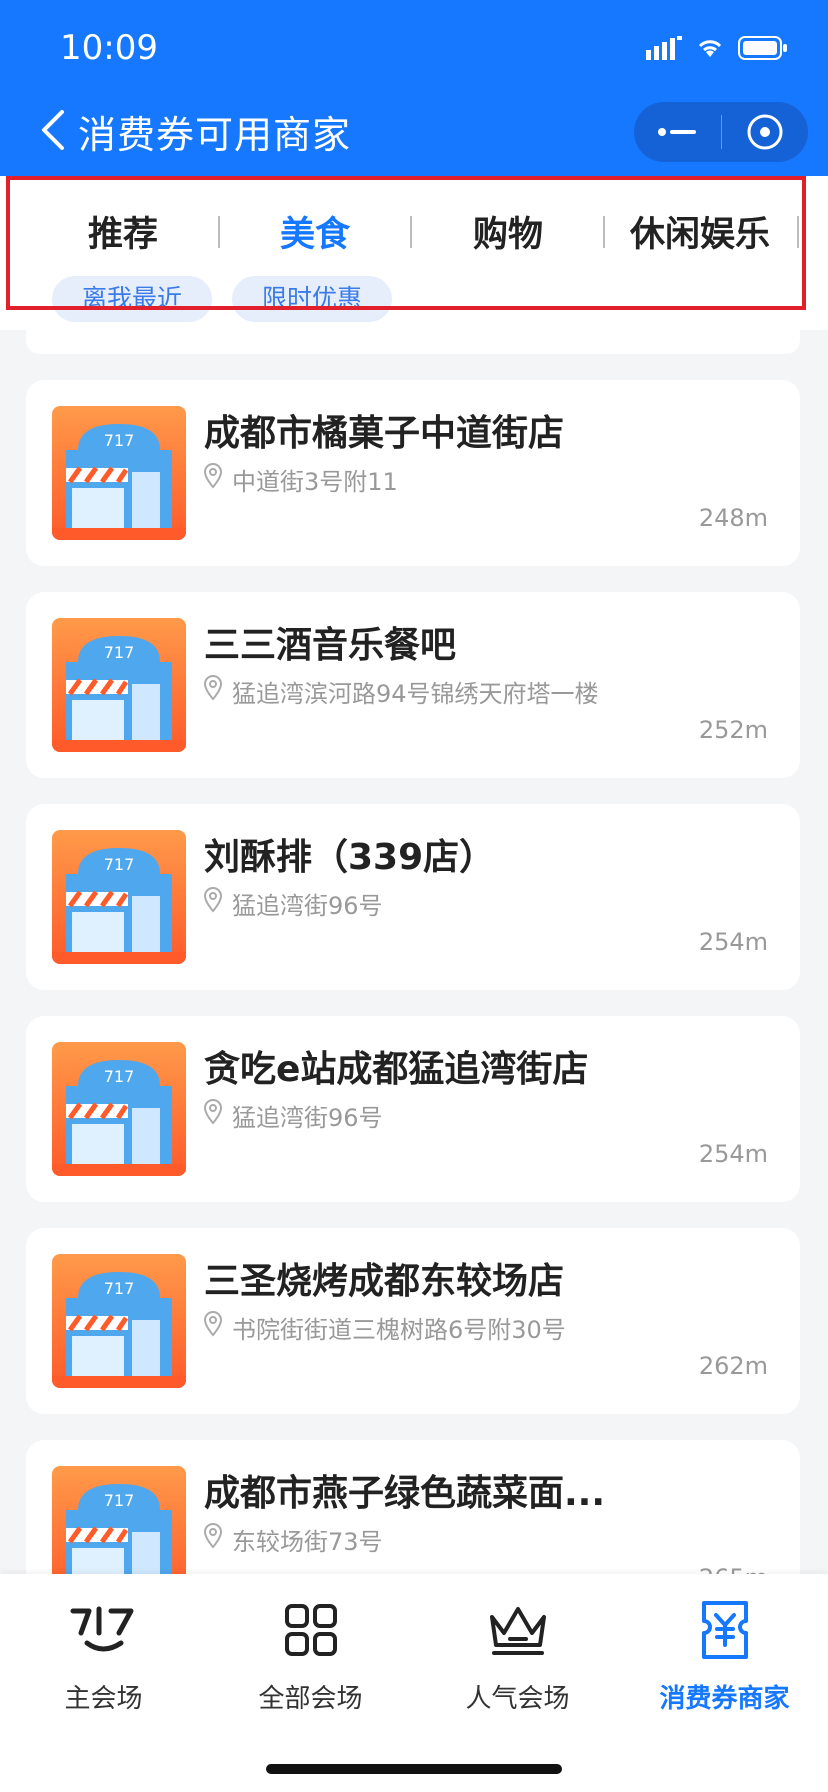  What do you see at coordinates (396, 1069) in the screenshot?
I see `store-name: 贪吃e站成都猛追湾街店` at bounding box center [396, 1069].